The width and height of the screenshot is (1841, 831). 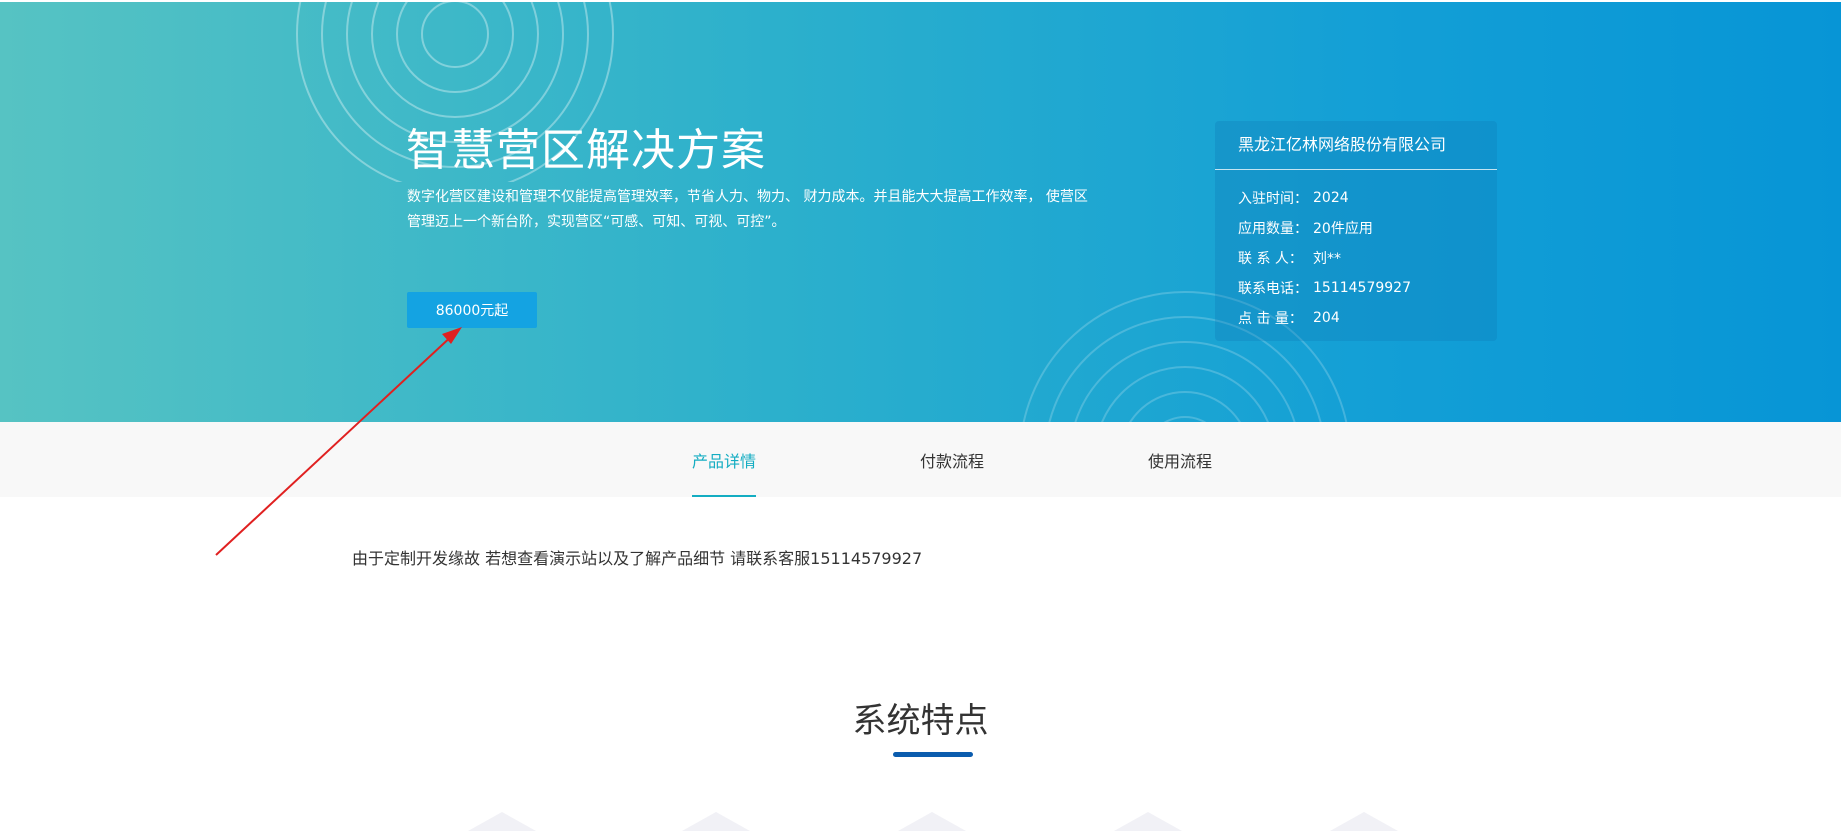 What do you see at coordinates (1326, 318) in the screenshot?
I see `info-value: 204` at bounding box center [1326, 318].